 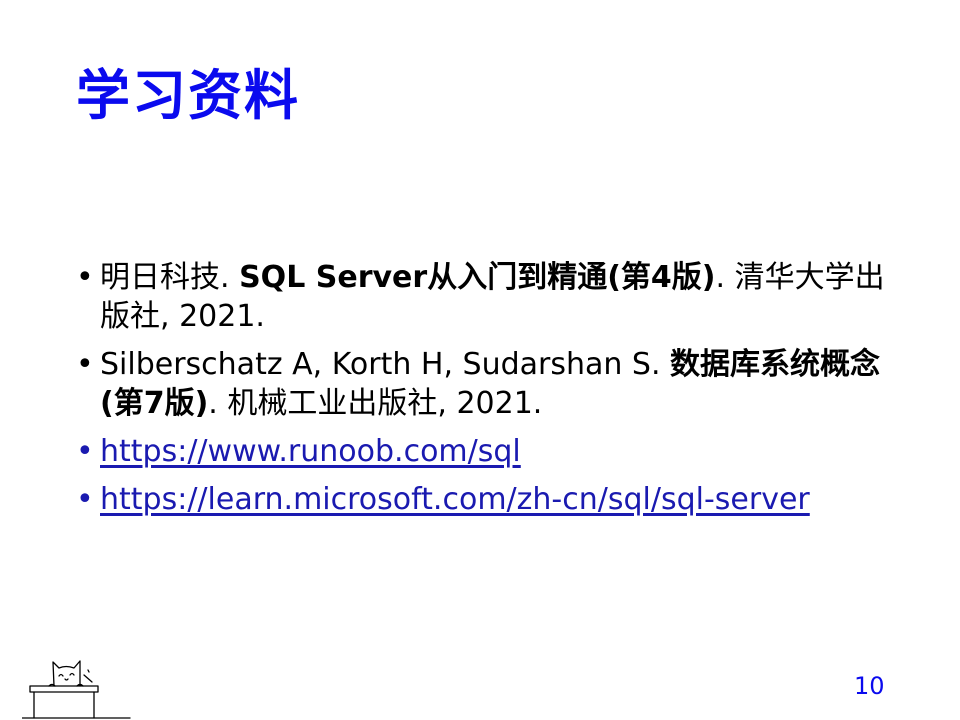 I want to click on reference-publisher: . 机械工业出版社, 2021., so click(x=375, y=403).